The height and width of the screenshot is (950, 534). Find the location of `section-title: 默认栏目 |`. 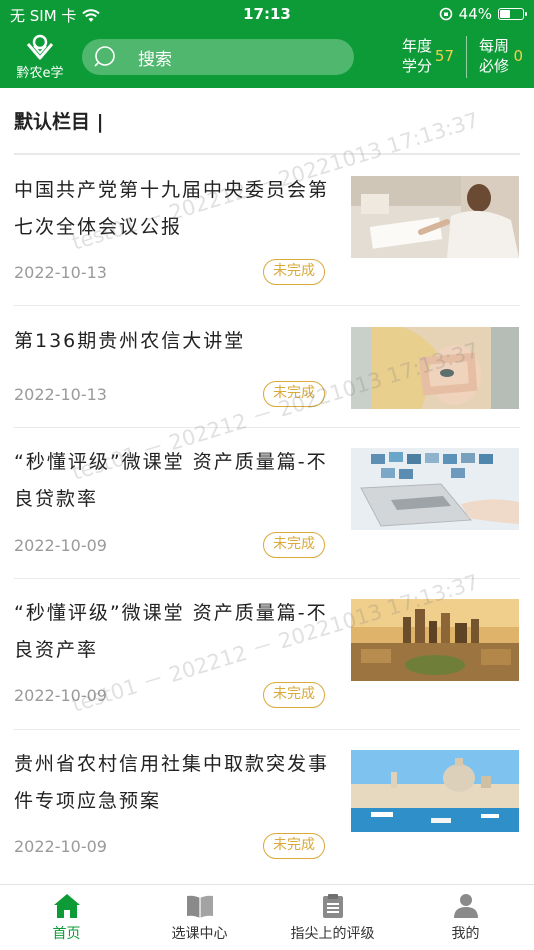

section-title: 默认栏目 | is located at coordinates (59, 122).